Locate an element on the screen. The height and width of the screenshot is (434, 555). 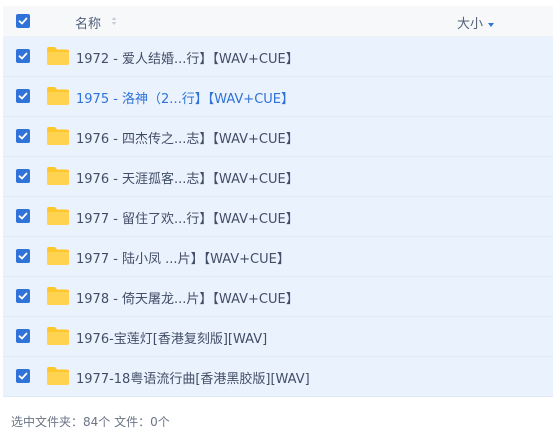
sort-icon is located at coordinates (114, 21).